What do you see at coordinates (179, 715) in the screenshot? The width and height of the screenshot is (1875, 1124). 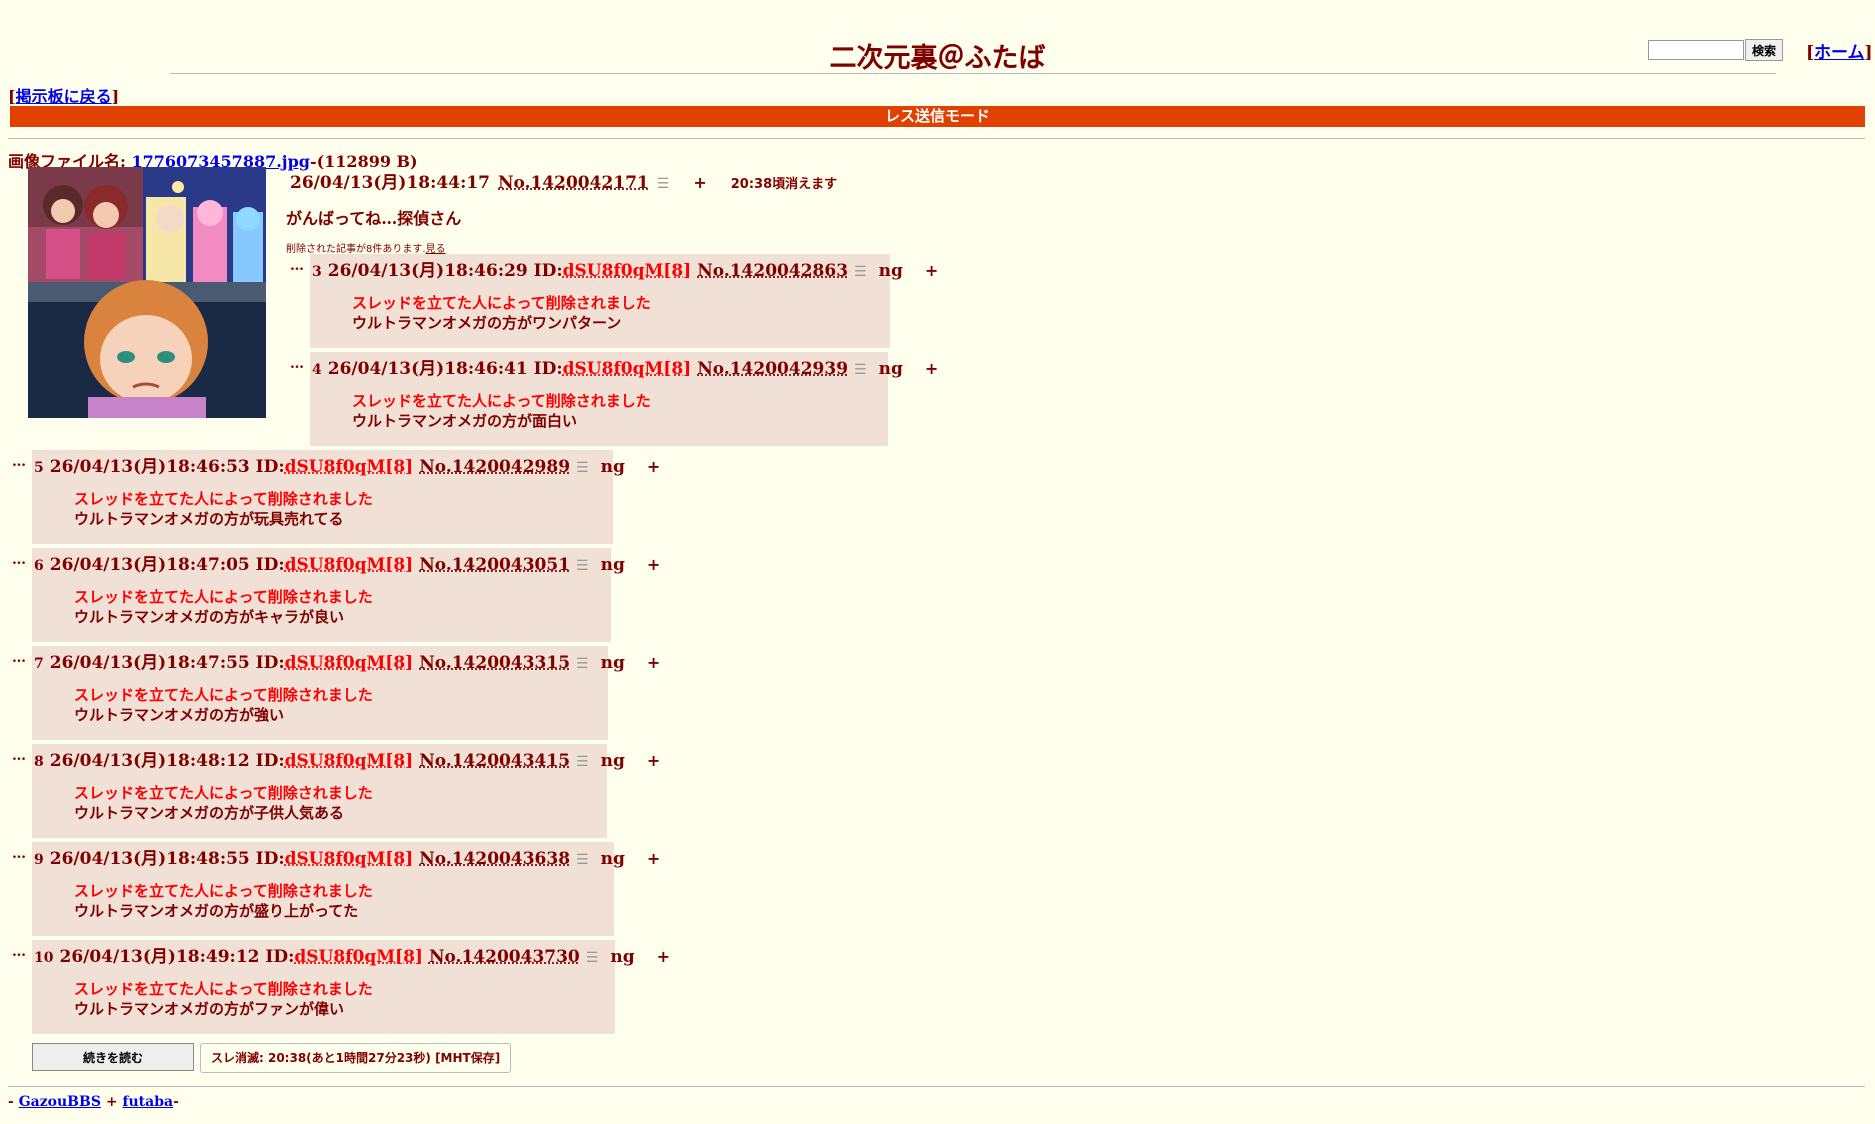 I see `reply-comment: ウルトラマンオメガの方が強い` at bounding box center [179, 715].